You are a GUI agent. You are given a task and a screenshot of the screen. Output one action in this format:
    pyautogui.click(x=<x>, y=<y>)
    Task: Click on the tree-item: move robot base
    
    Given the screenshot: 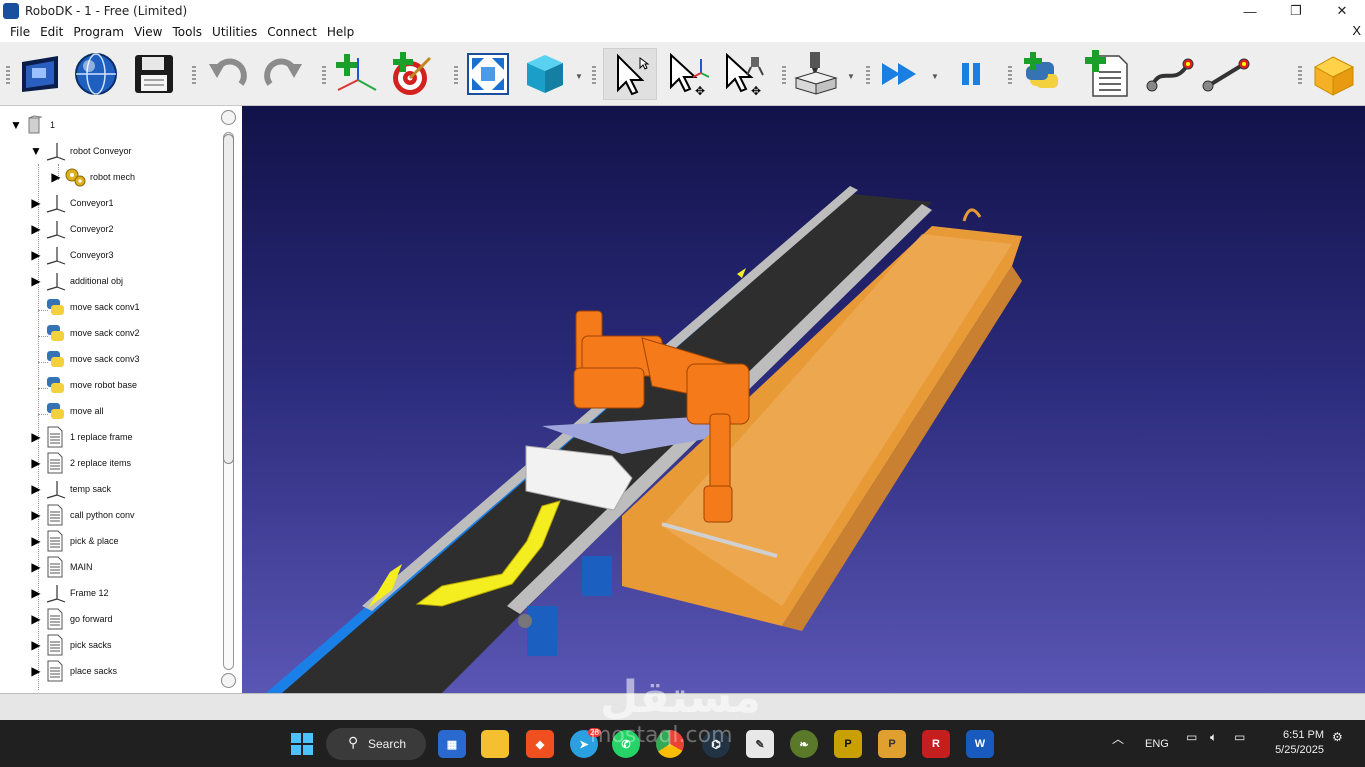 What is the action you would take?
    pyautogui.click(x=82, y=385)
    